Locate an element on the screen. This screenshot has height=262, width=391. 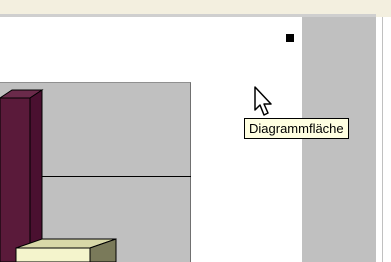
mouse-pointer-icon is located at coordinates (263, 101).